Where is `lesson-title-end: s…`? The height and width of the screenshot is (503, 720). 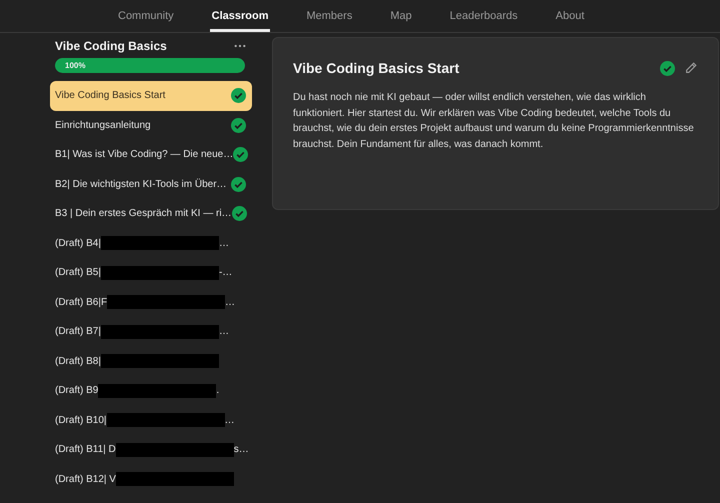 lesson-title-end: s… is located at coordinates (241, 450).